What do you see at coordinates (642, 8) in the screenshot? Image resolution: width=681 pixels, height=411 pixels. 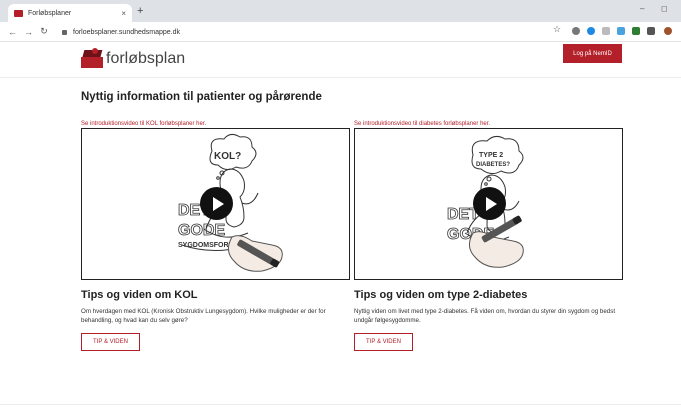 I see `minimize-icon: –` at bounding box center [642, 8].